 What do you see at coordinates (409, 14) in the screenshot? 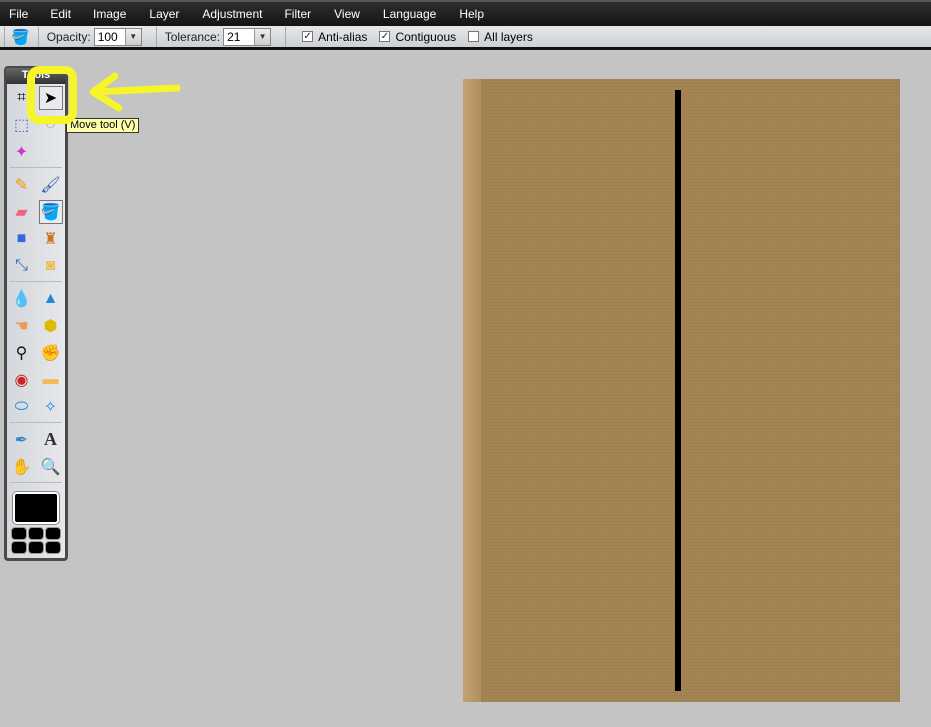
I see `menu-language: Language` at bounding box center [409, 14].